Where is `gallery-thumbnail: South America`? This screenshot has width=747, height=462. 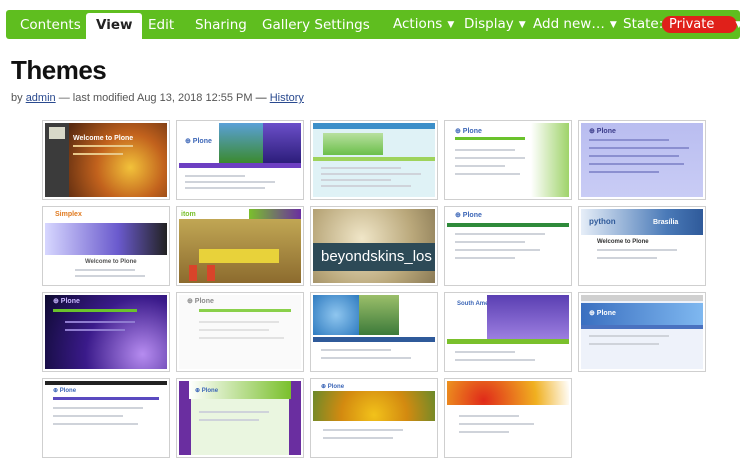
gallery-thumbnail: South America is located at coordinates (508, 332).